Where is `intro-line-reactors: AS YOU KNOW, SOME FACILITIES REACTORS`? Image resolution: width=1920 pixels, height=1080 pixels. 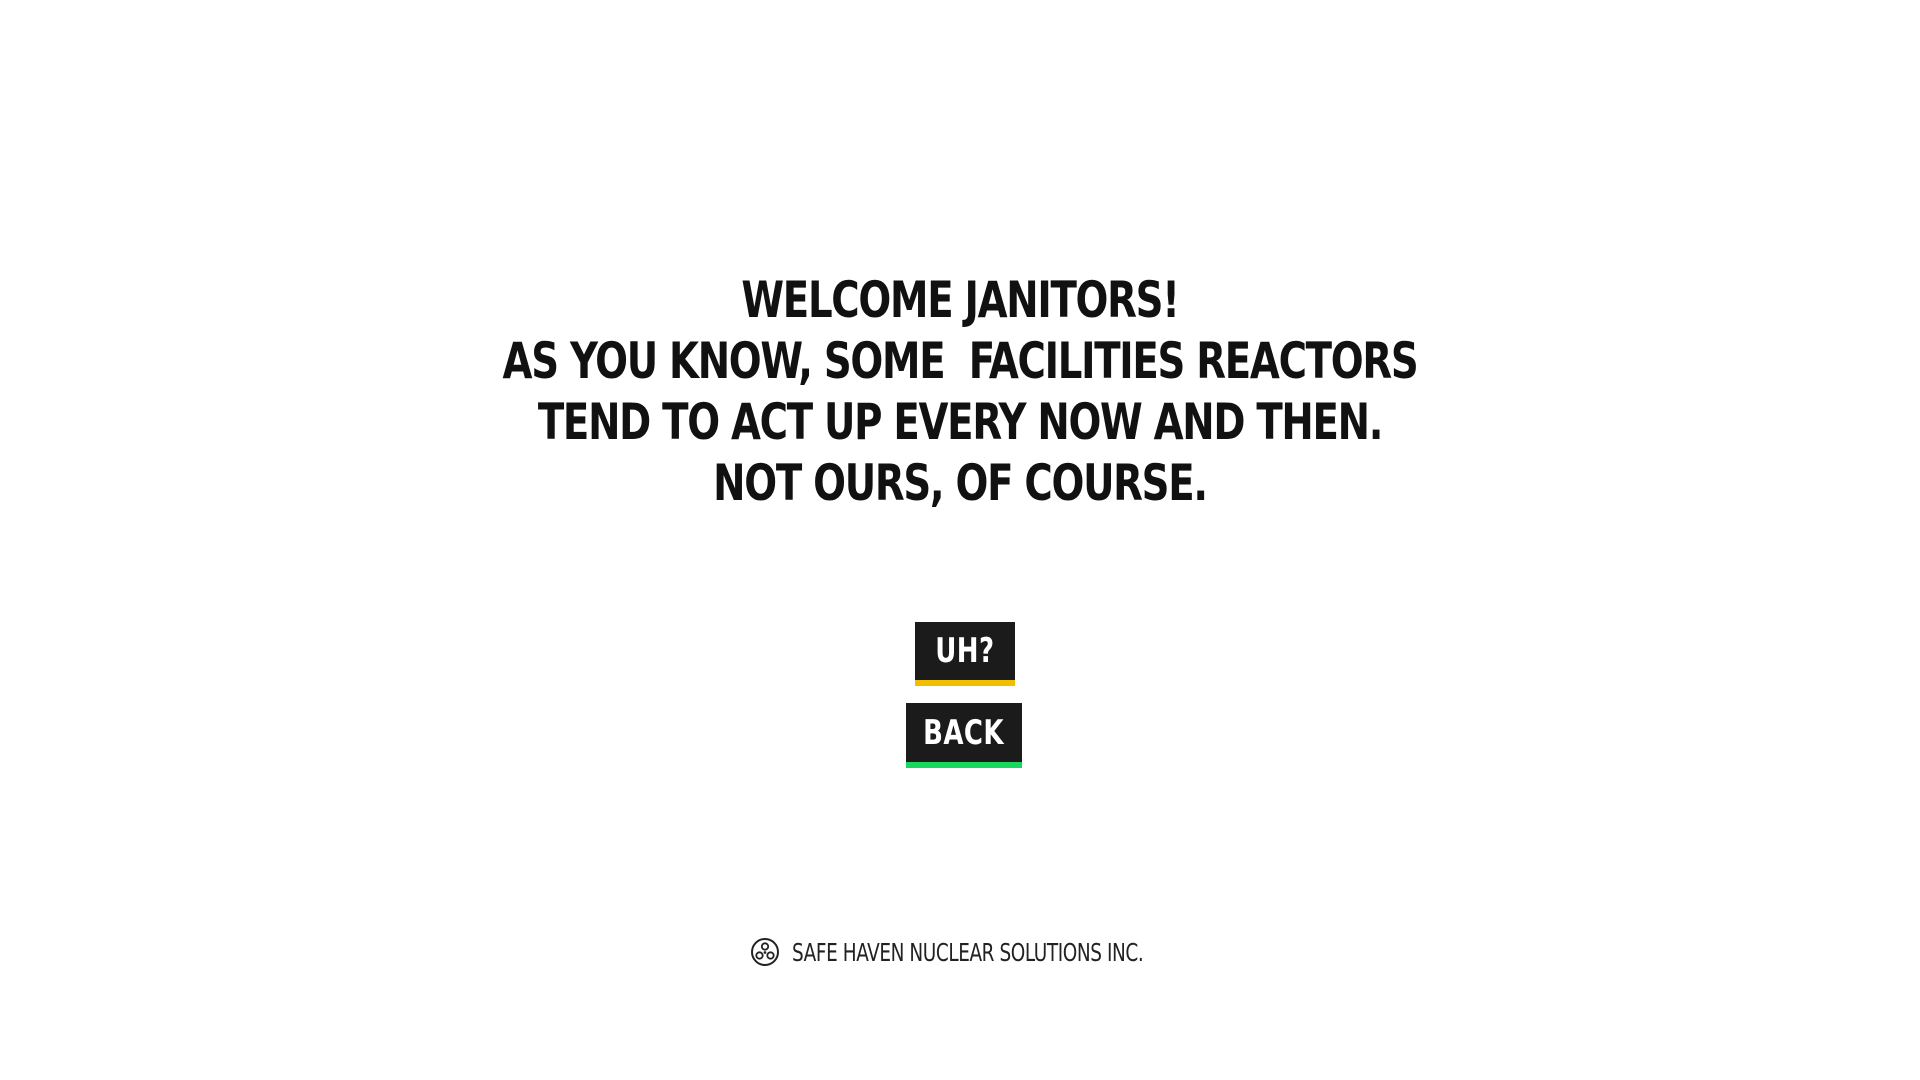
intro-line-reactors: AS YOU KNOW, SOME FACILITIES REACTORS is located at coordinates (960, 361).